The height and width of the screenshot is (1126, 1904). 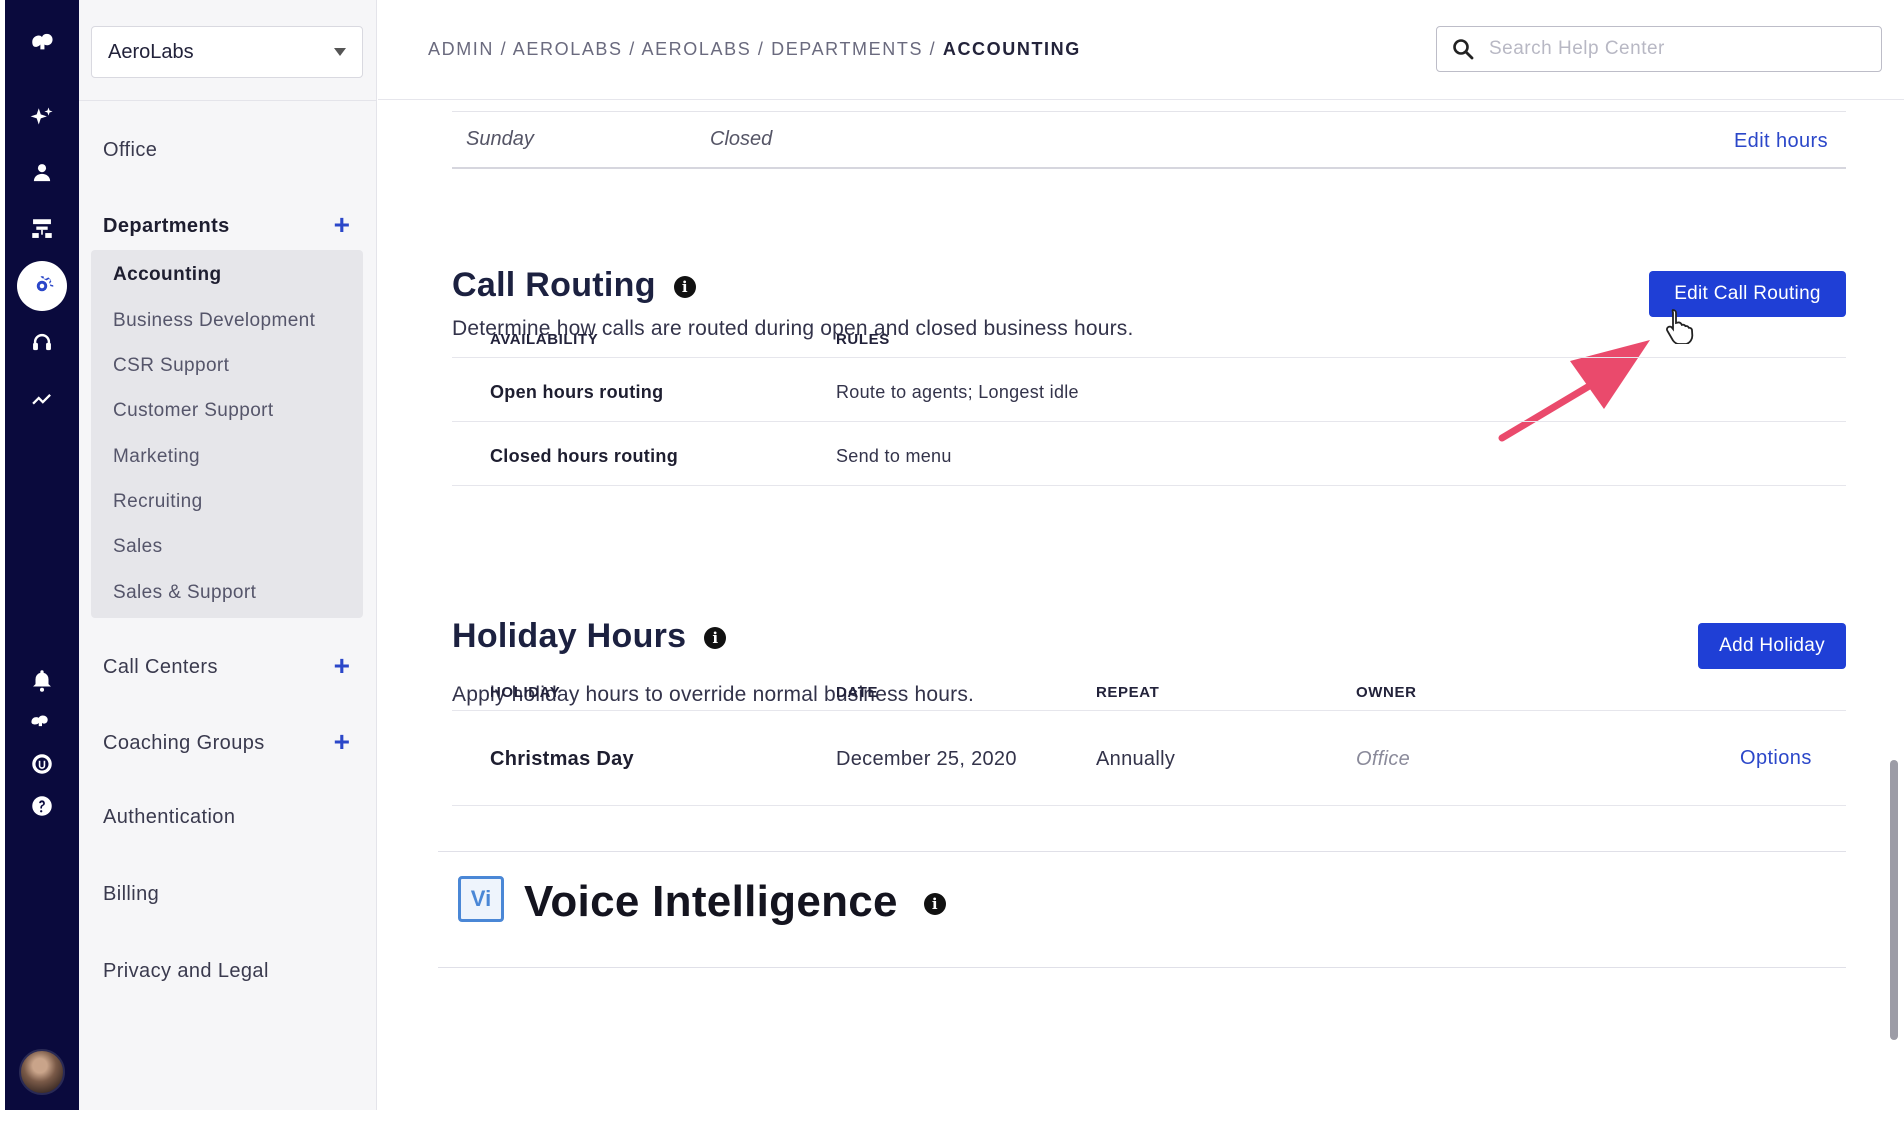 What do you see at coordinates (926, 759) in the screenshot?
I see `holiday-date: December 25, 2020` at bounding box center [926, 759].